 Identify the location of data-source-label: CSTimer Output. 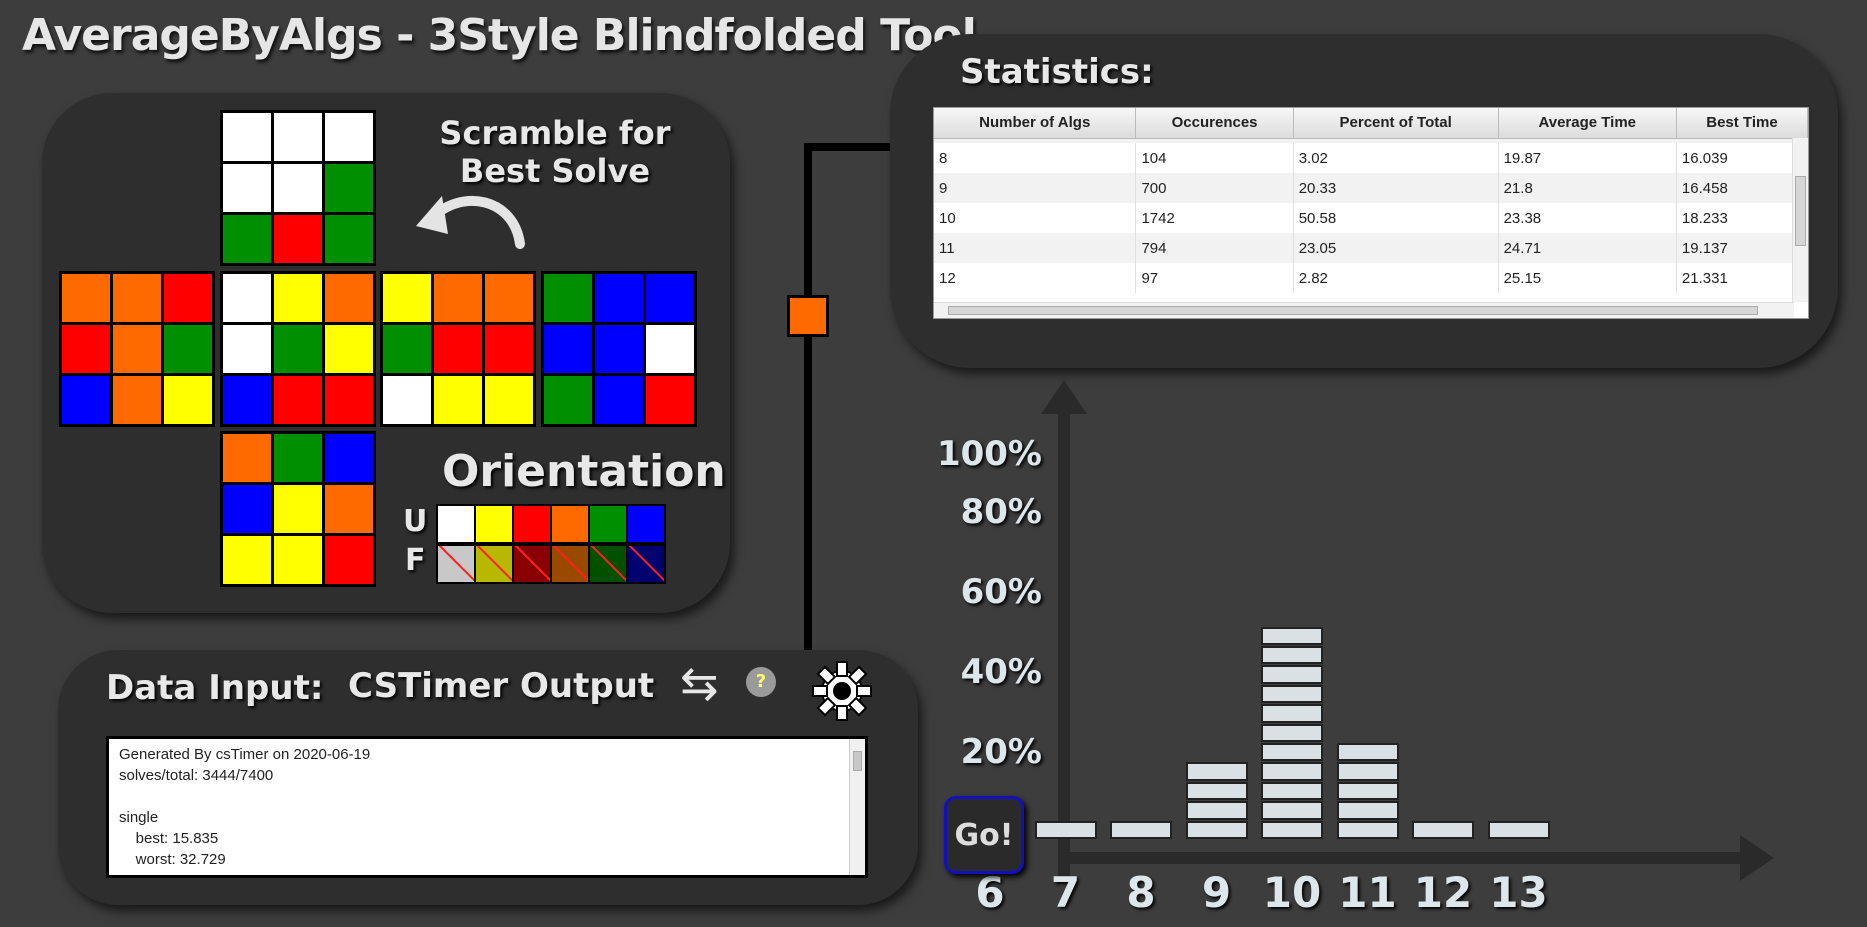
(501, 686).